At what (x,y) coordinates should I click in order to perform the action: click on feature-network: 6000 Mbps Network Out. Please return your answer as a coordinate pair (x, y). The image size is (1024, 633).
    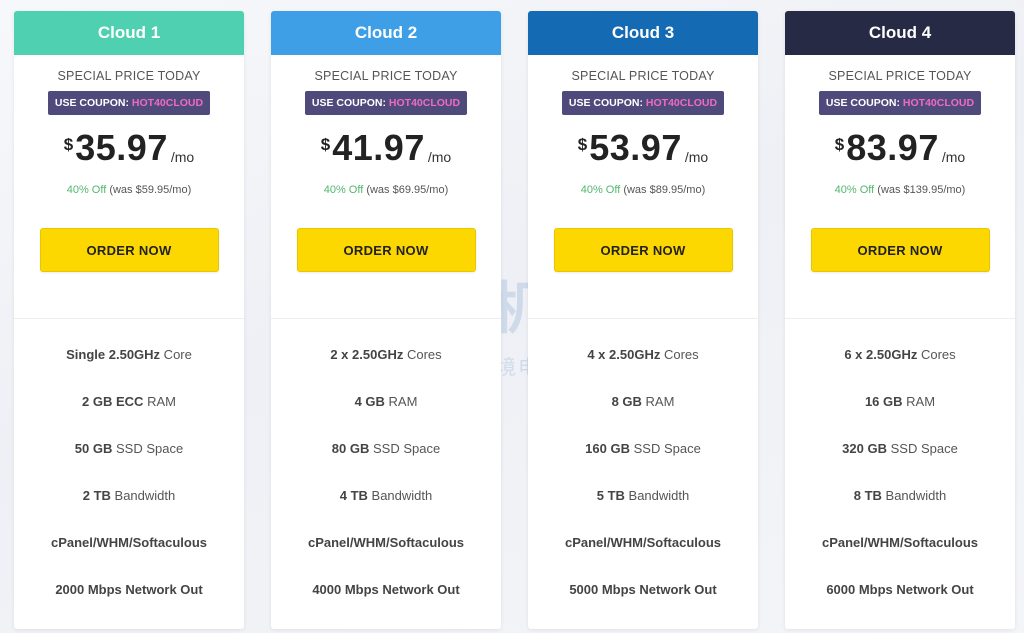
    Looking at the image, I should click on (900, 589).